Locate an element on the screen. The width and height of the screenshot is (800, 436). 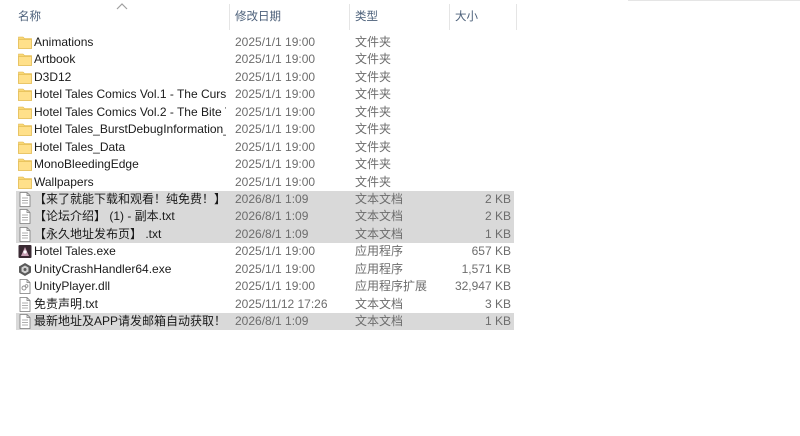
file-row: 【永久地址发布页】 .txt 2026/8/1 1:09 文本文档 1 KB is located at coordinates (400, 234).